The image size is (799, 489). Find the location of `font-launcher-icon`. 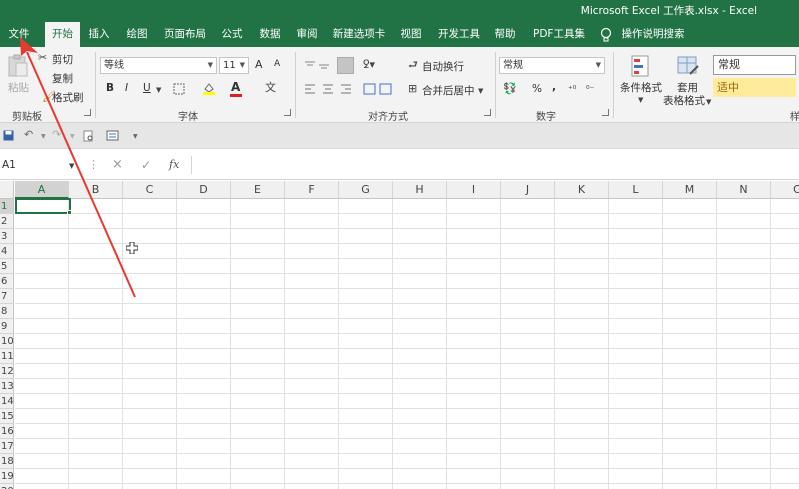

font-launcher-icon is located at coordinates (287, 112).